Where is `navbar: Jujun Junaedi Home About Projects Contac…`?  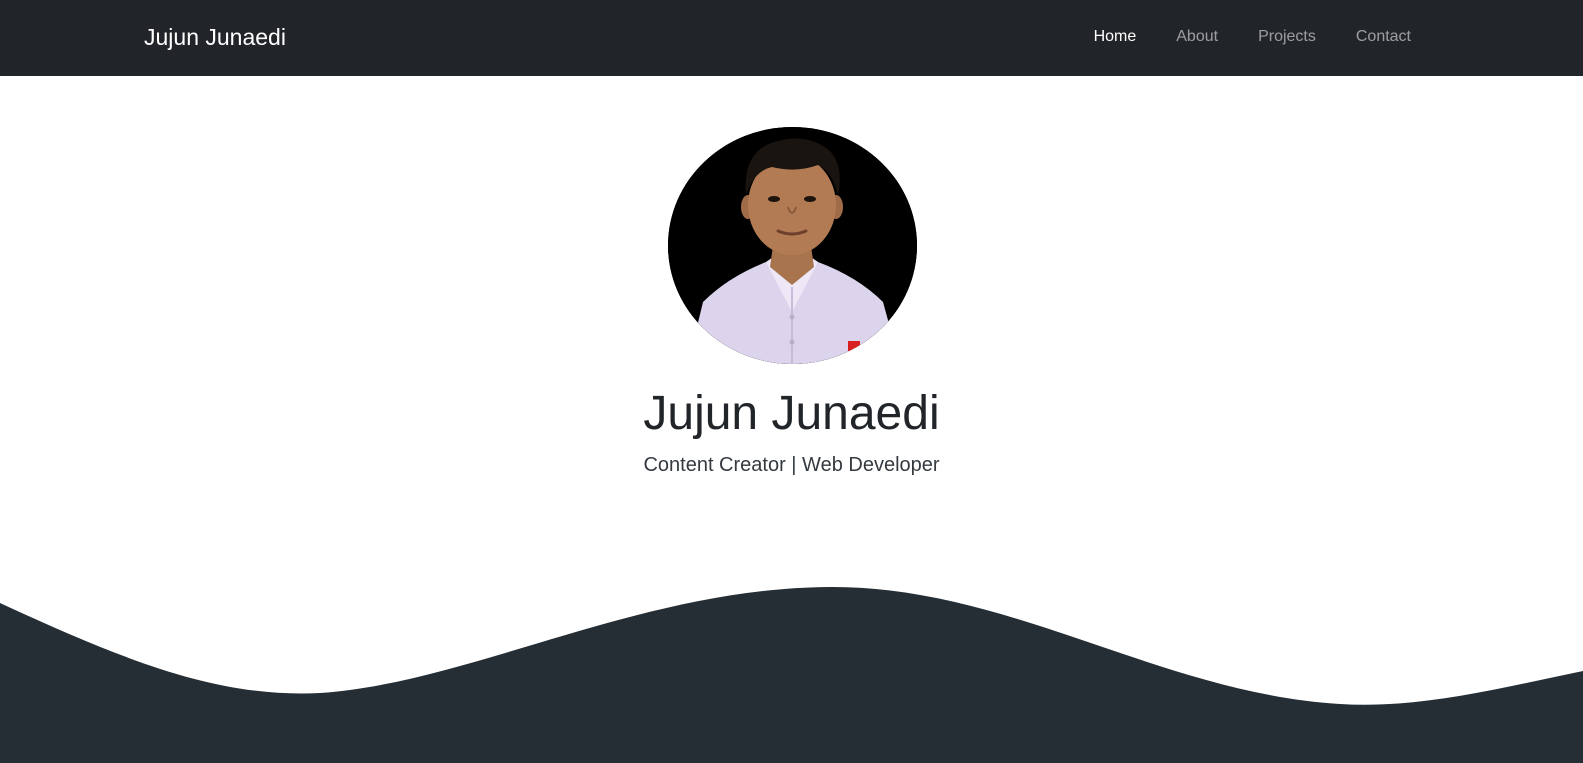 navbar: Jujun Junaedi Home About Projects Contac… is located at coordinates (791, 38).